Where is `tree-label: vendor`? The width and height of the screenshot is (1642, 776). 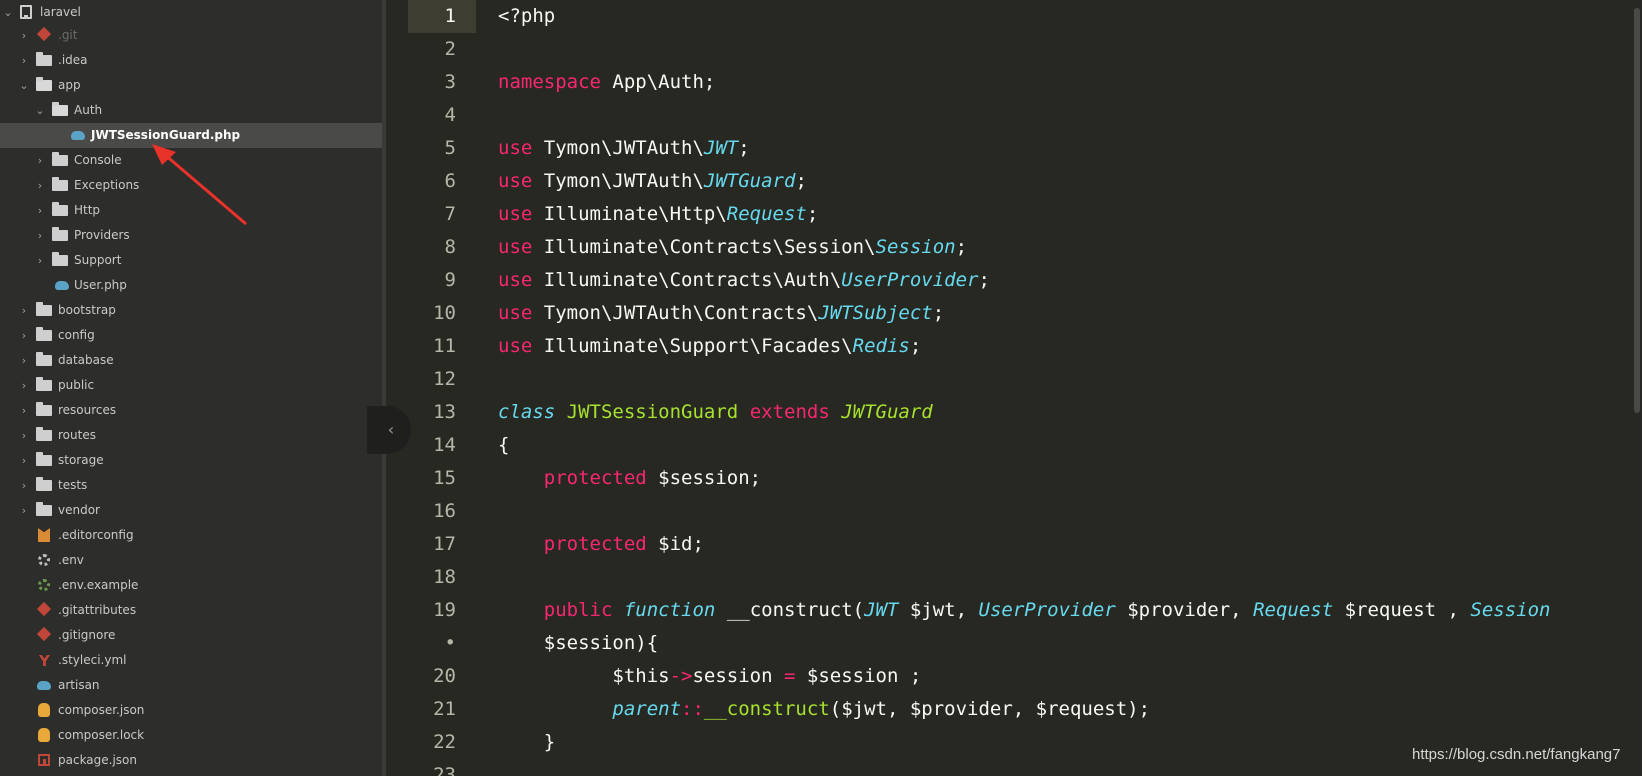 tree-label: vendor is located at coordinates (79, 510).